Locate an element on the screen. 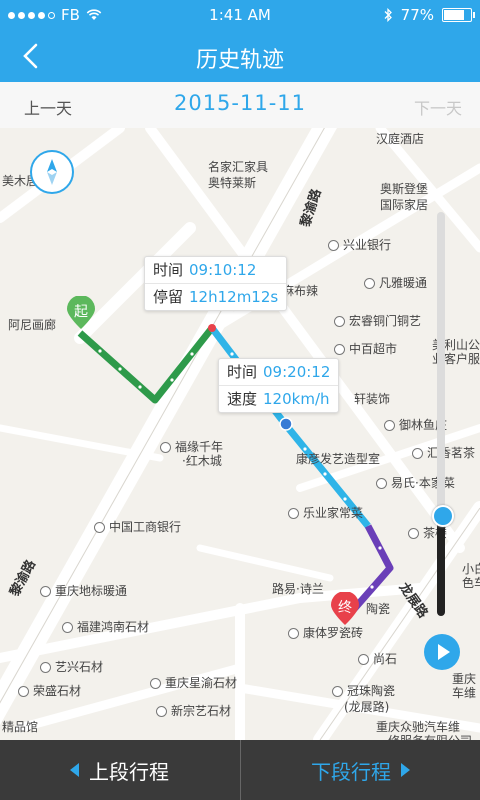 This screenshot has width=480, height=800. poi: 重庆星渝石材 is located at coordinates (193, 682).